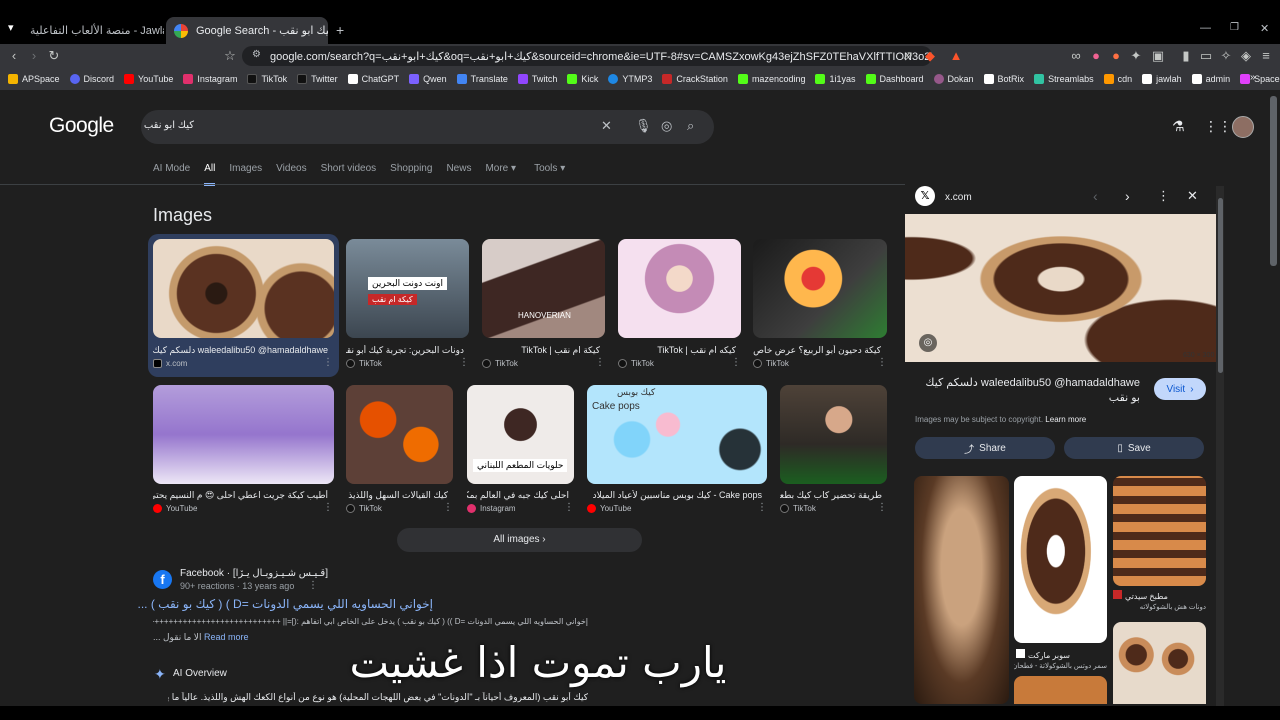  What do you see at coordinates (1220, 285) in the screenshot?
I see `panel-scroll-thumb` at bounding box center [1220, 285].